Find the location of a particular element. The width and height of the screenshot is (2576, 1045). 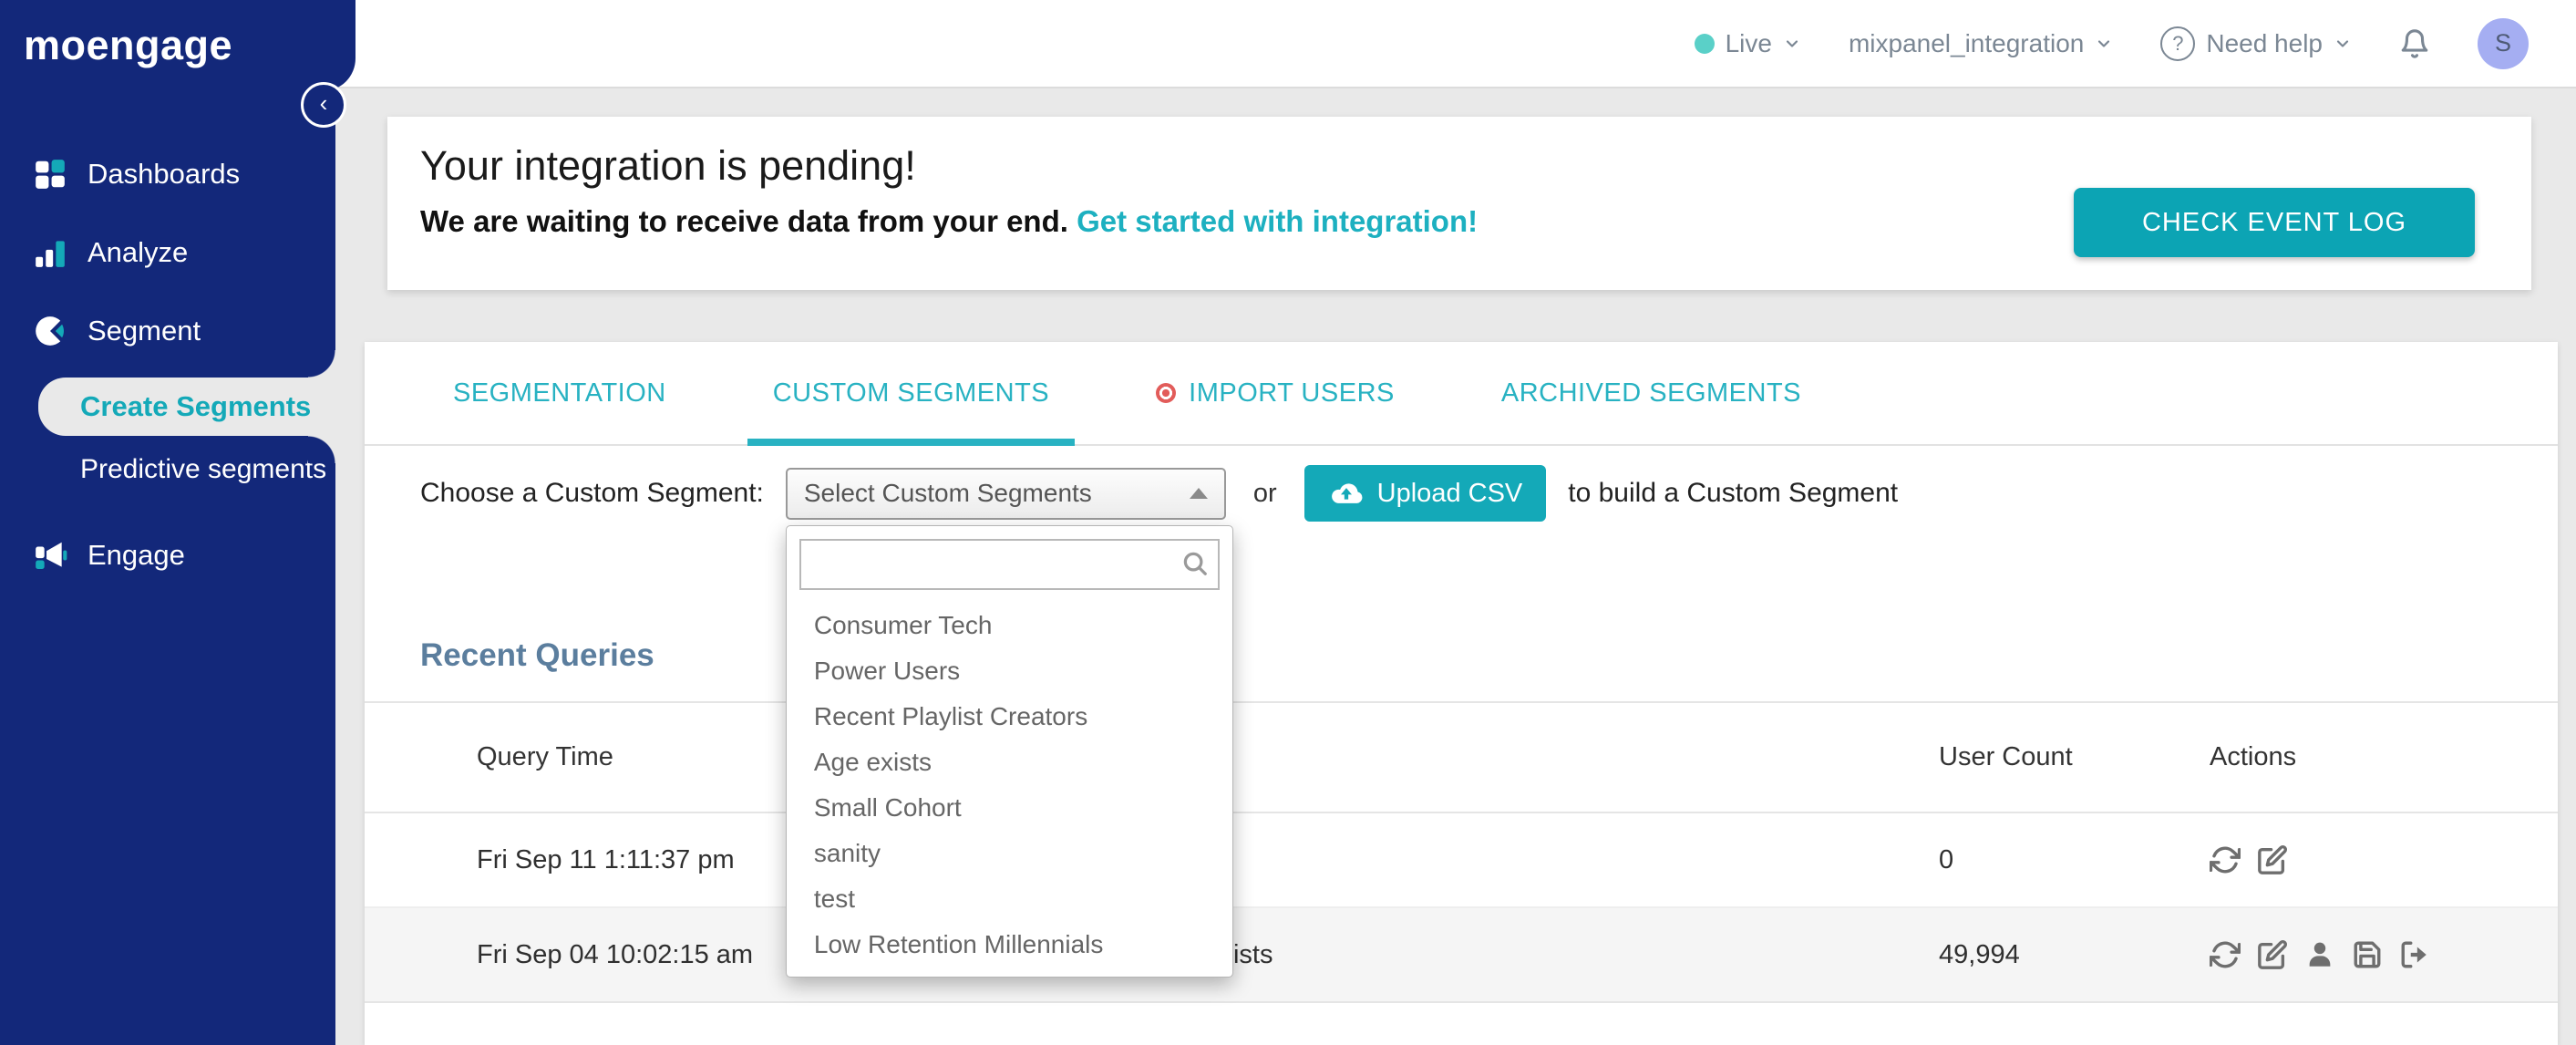

tab-archived-segments: ARCHIVED SEGMENTS is located at coordinates (1651, 393).